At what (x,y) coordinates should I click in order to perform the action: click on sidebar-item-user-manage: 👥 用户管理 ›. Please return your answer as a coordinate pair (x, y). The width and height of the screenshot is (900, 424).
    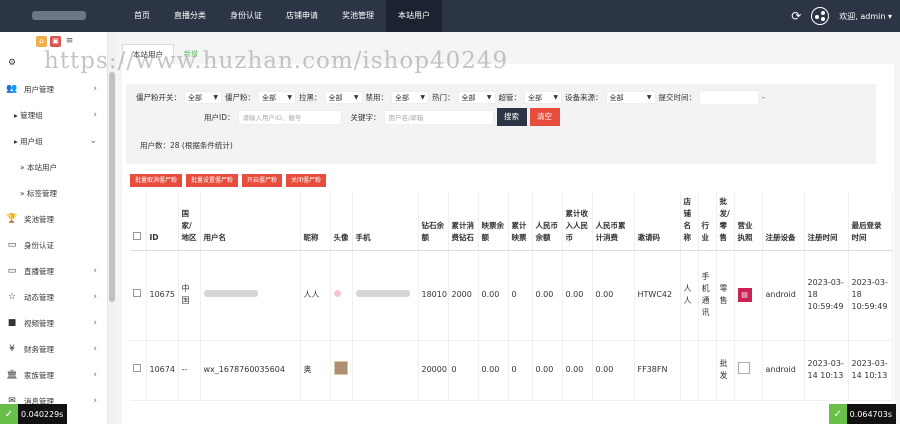
    Looking at the image, I should click on (53, 89).